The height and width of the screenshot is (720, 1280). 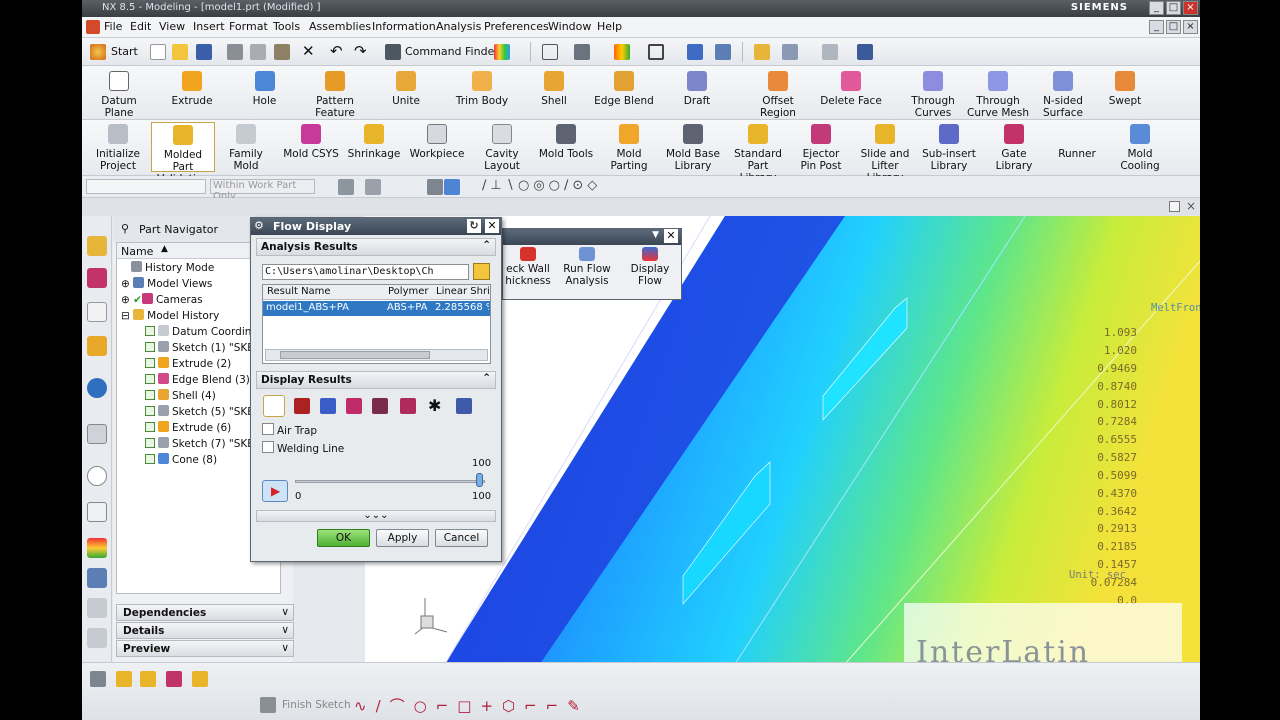 I want to click on view-frame-icon, so click(x=656, y=52).